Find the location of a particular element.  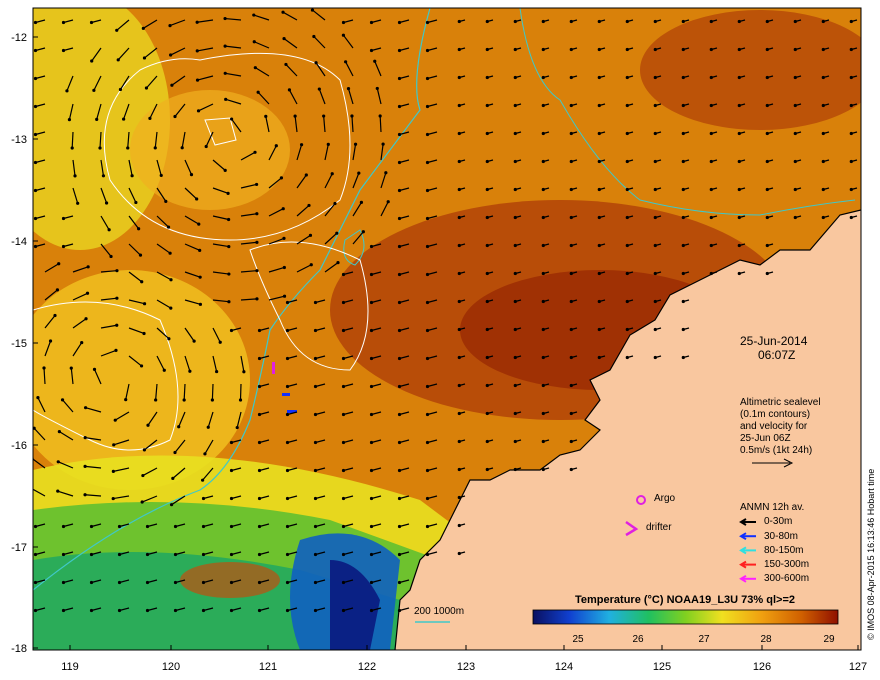

colorbar-tick-label: 29 is located at coordinates (829, 639).